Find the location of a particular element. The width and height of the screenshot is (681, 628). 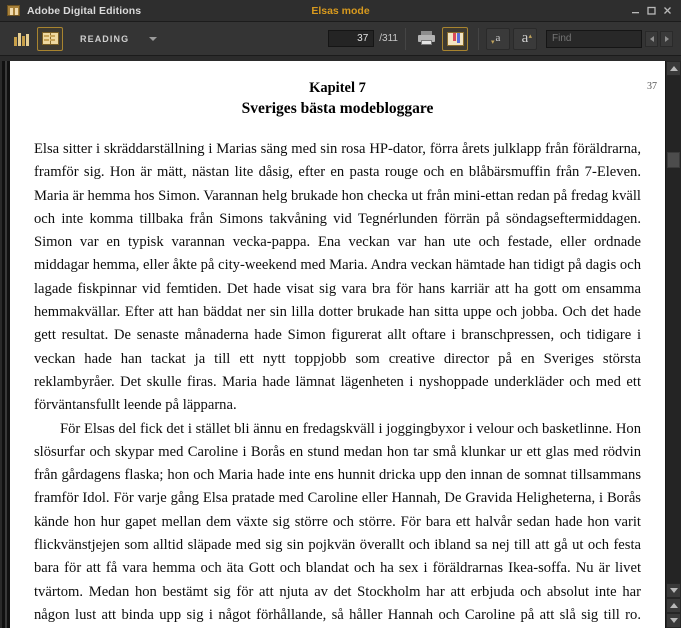

font-increase-arrow-icon: ▴ is located at coordinates (530, 36).